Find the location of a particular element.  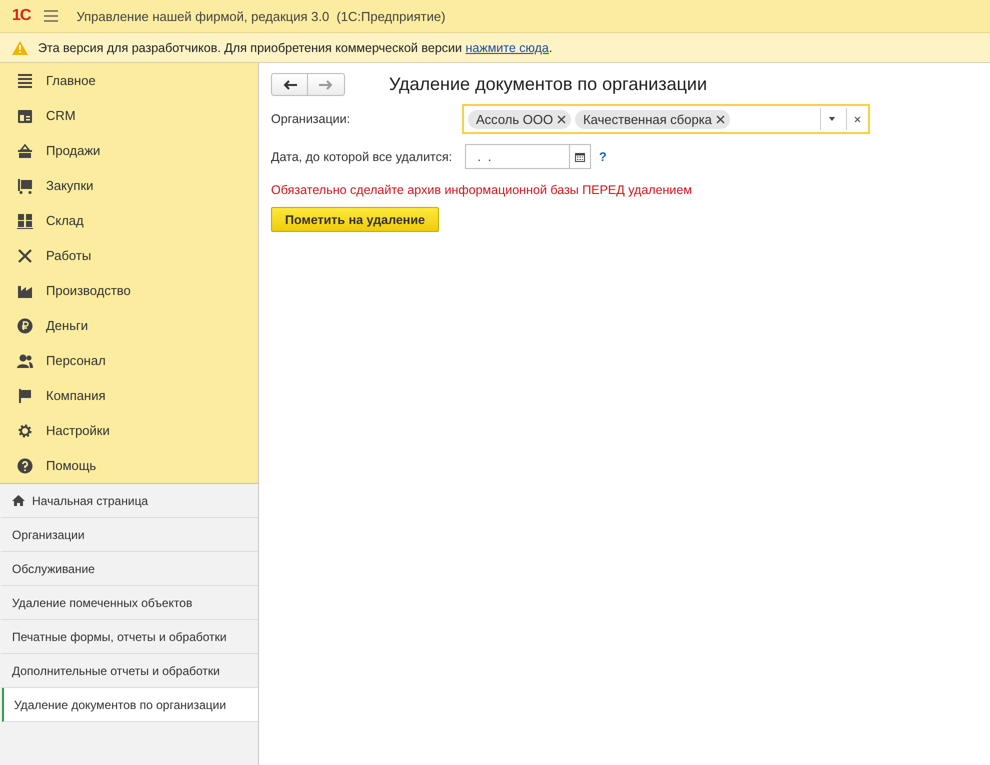

mark-for-deletion-button: Пометить на удаление is located at coordinates (355, 219).